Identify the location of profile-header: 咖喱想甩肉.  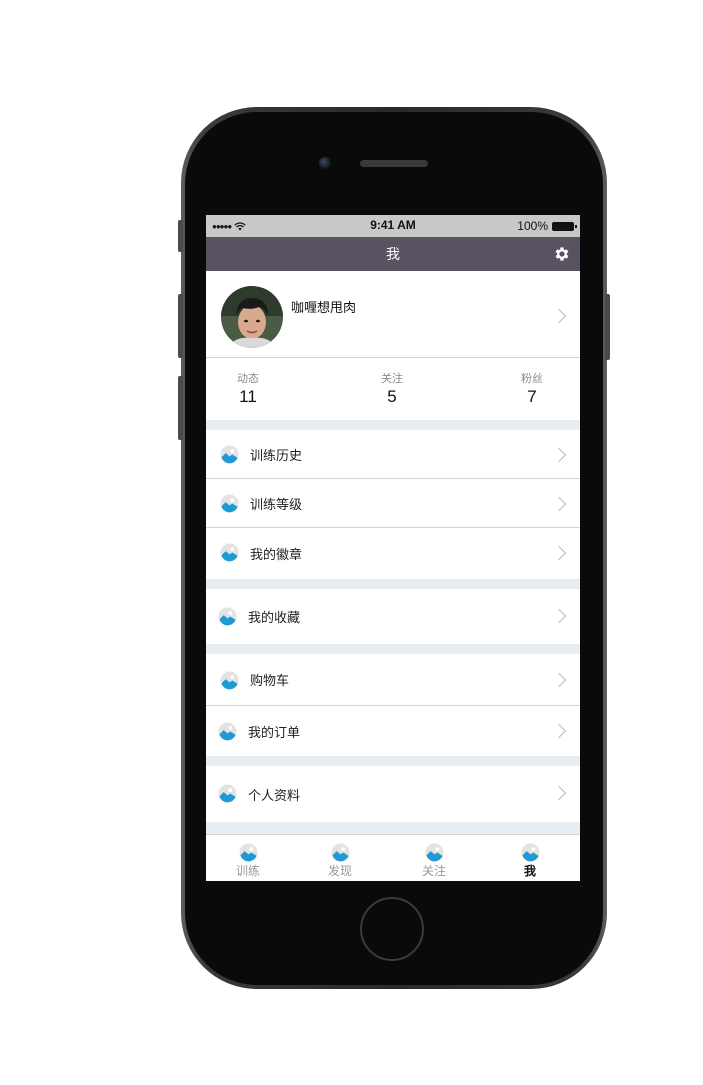
(393, 314).